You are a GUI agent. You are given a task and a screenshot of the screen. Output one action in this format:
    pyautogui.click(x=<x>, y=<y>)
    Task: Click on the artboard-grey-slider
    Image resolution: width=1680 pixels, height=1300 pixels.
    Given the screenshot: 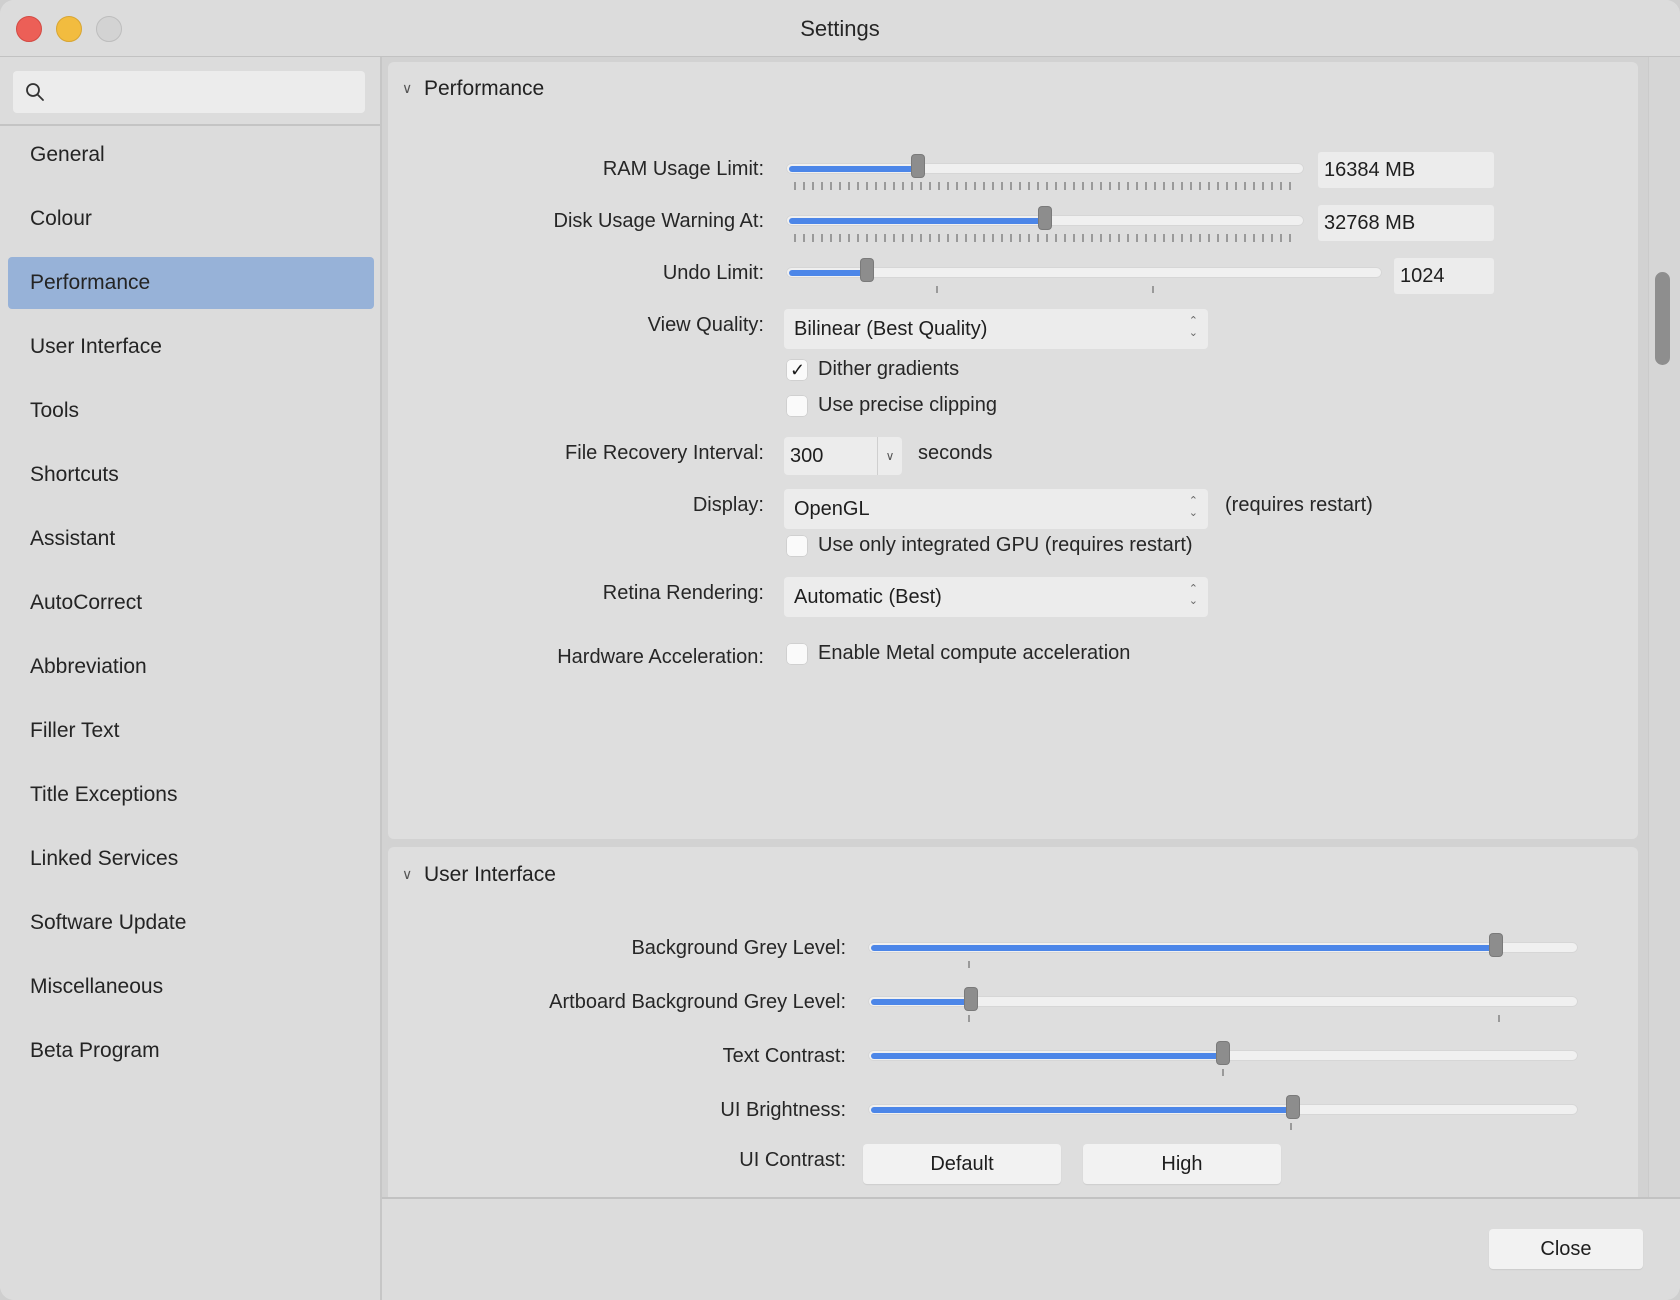 What is the action you would take?
    pyautogui.click(x=1223, y=1005)
    